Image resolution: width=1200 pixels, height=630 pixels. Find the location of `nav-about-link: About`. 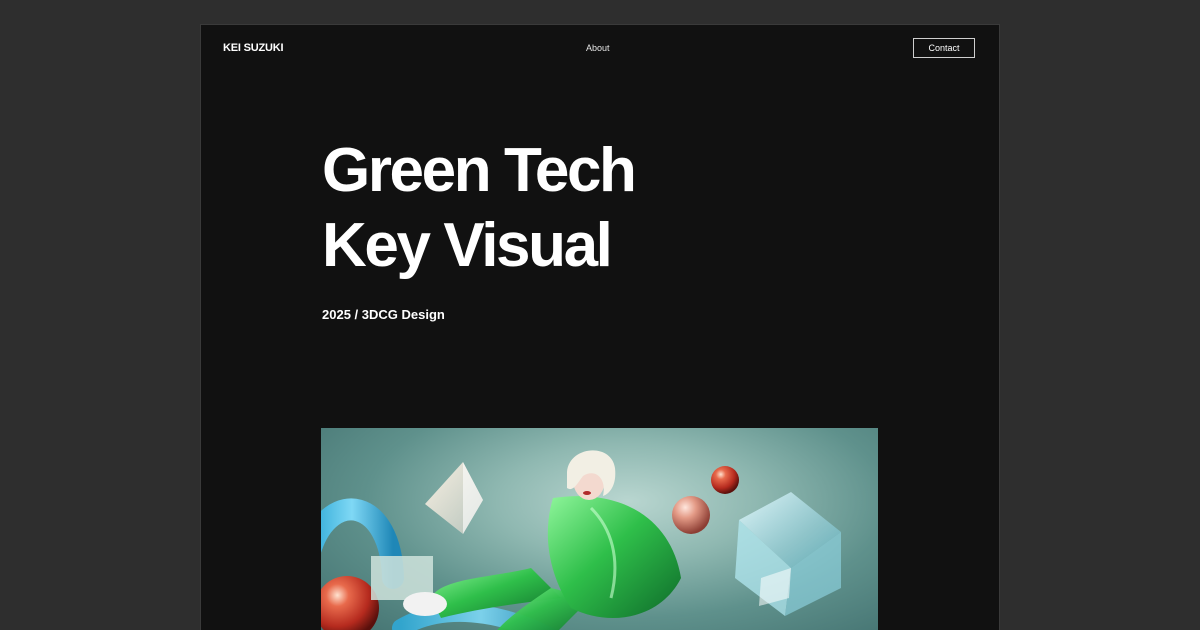

nav-about-link: About is located at coordinates (598, 48).